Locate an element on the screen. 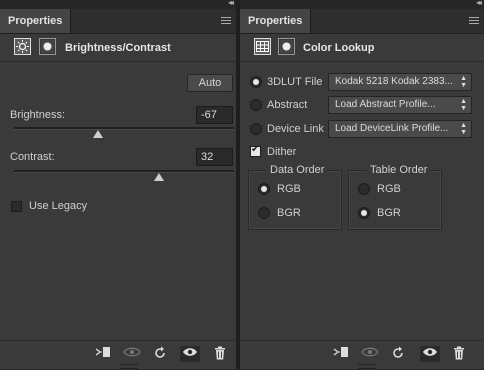 Image resolution: width=484 pixels, height=370 pixels. data-order-title: Data Order is located at coordinates (297, 170).